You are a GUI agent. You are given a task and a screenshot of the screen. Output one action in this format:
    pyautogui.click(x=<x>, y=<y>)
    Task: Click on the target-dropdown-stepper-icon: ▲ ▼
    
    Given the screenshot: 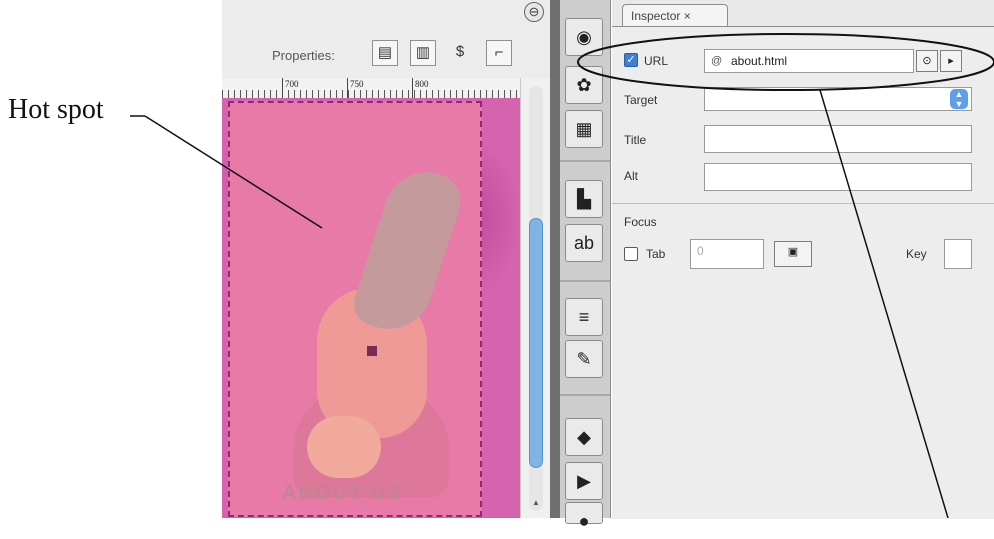 What is the action you would take?
    pyautogui.click(x=959, y=99)
    